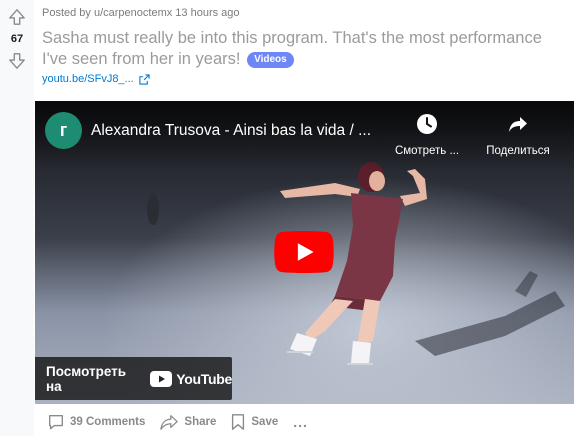 The image size is (574, 436). Describe the element at coordinates (427, 124) in the screenshot. I see `clock-icon` at that location.